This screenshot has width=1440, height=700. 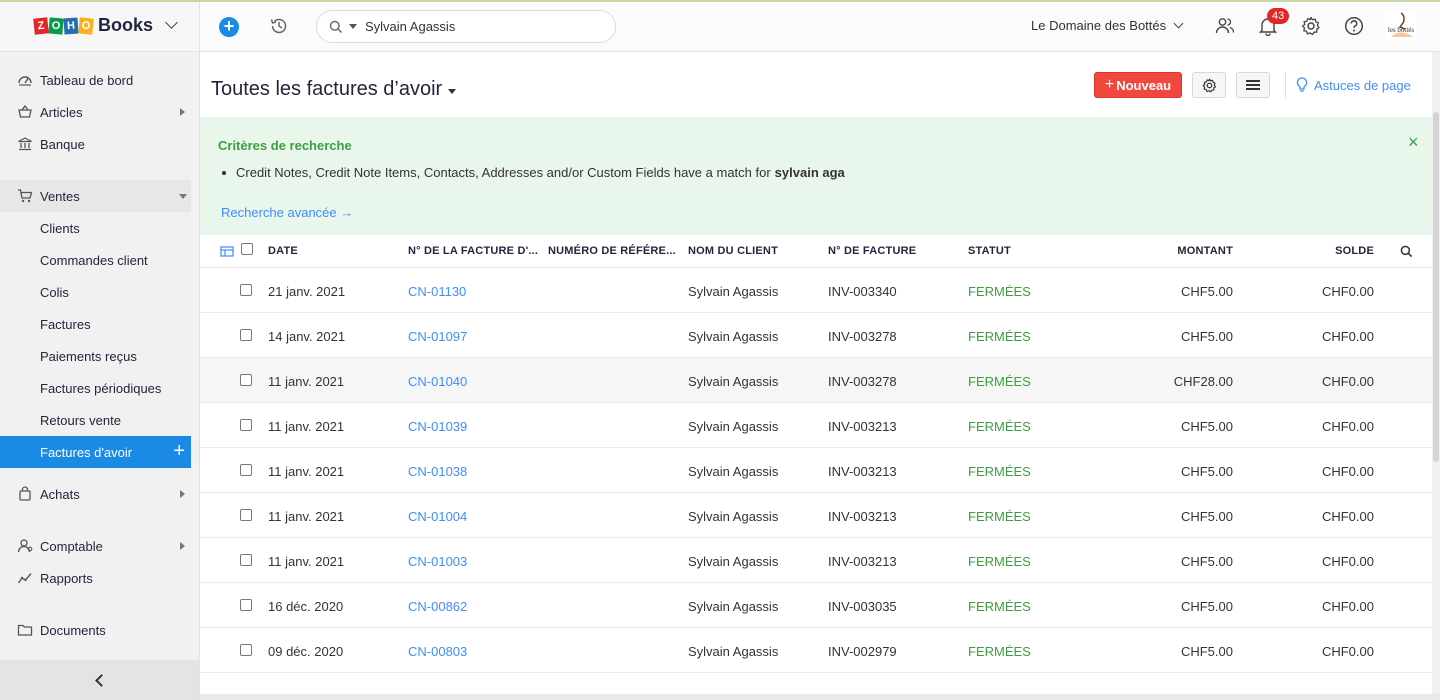 I want to click on chevron-down-icon, so click(x=171, y=22).